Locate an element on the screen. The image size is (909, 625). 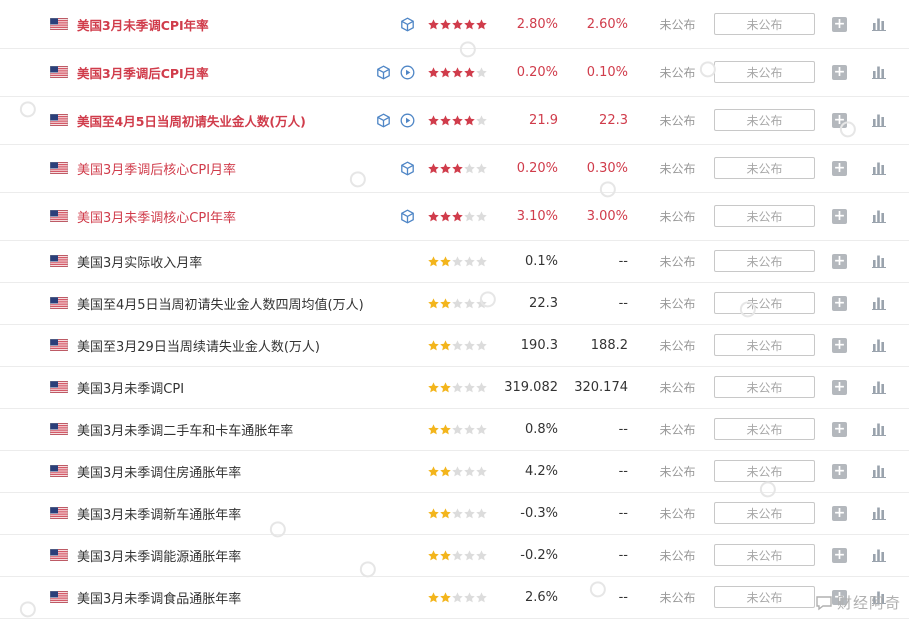
indicator-name: 美国3月未季调食品通胀年率 is located at coordinates (159, 597).